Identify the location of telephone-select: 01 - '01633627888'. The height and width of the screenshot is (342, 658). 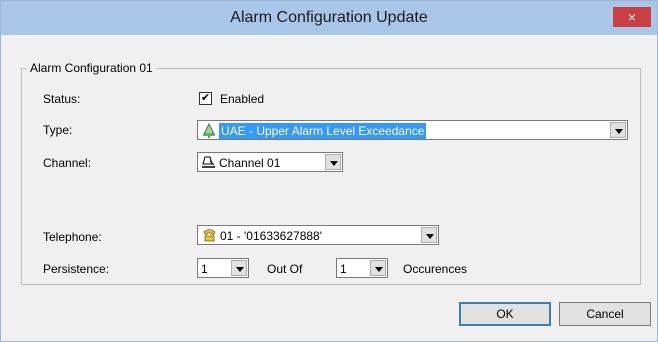
(318, 235).